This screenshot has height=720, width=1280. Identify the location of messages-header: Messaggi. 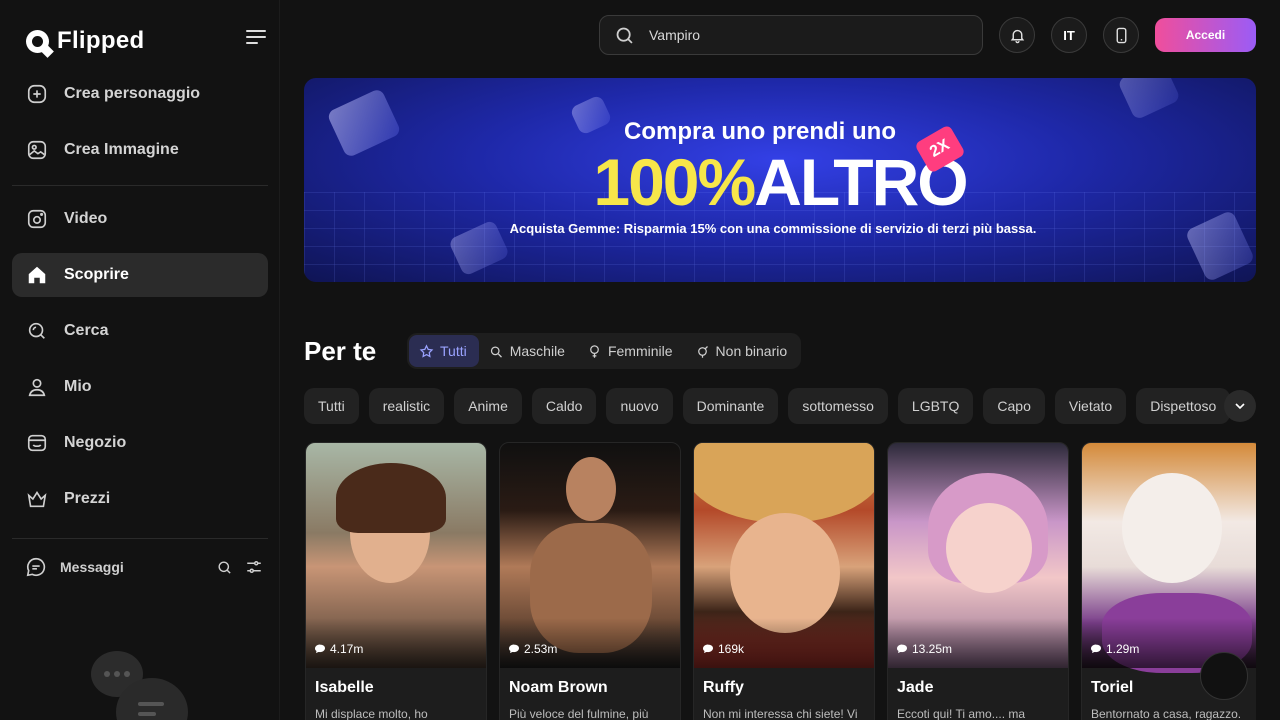
(144, 567).